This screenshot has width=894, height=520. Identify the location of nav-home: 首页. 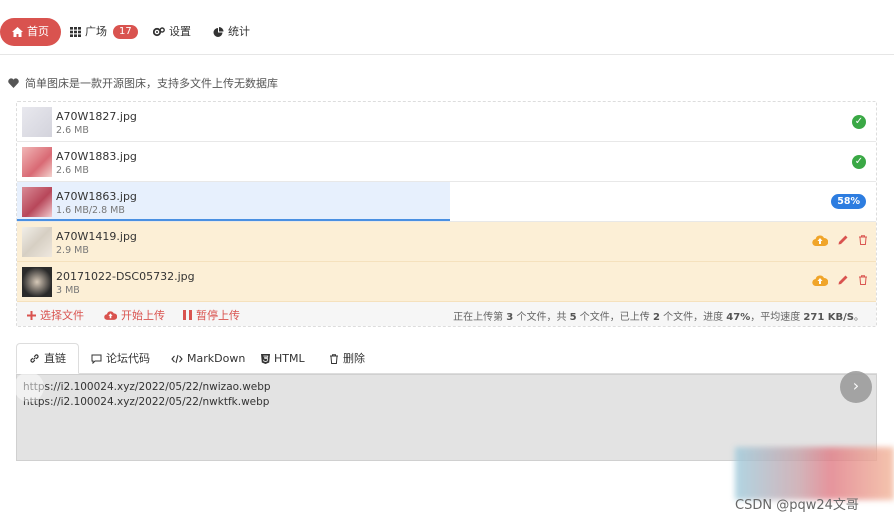
(30, 32).